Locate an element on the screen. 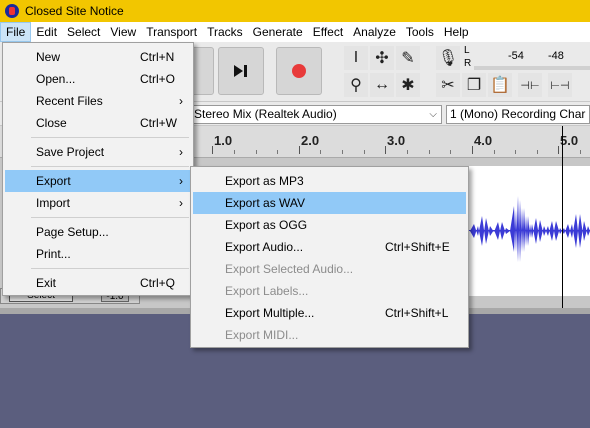 The height and width of the screenshot is (428, 590). recording-channels-value: 1 (Mono) Recording Char is located at coordinates (518, 114).